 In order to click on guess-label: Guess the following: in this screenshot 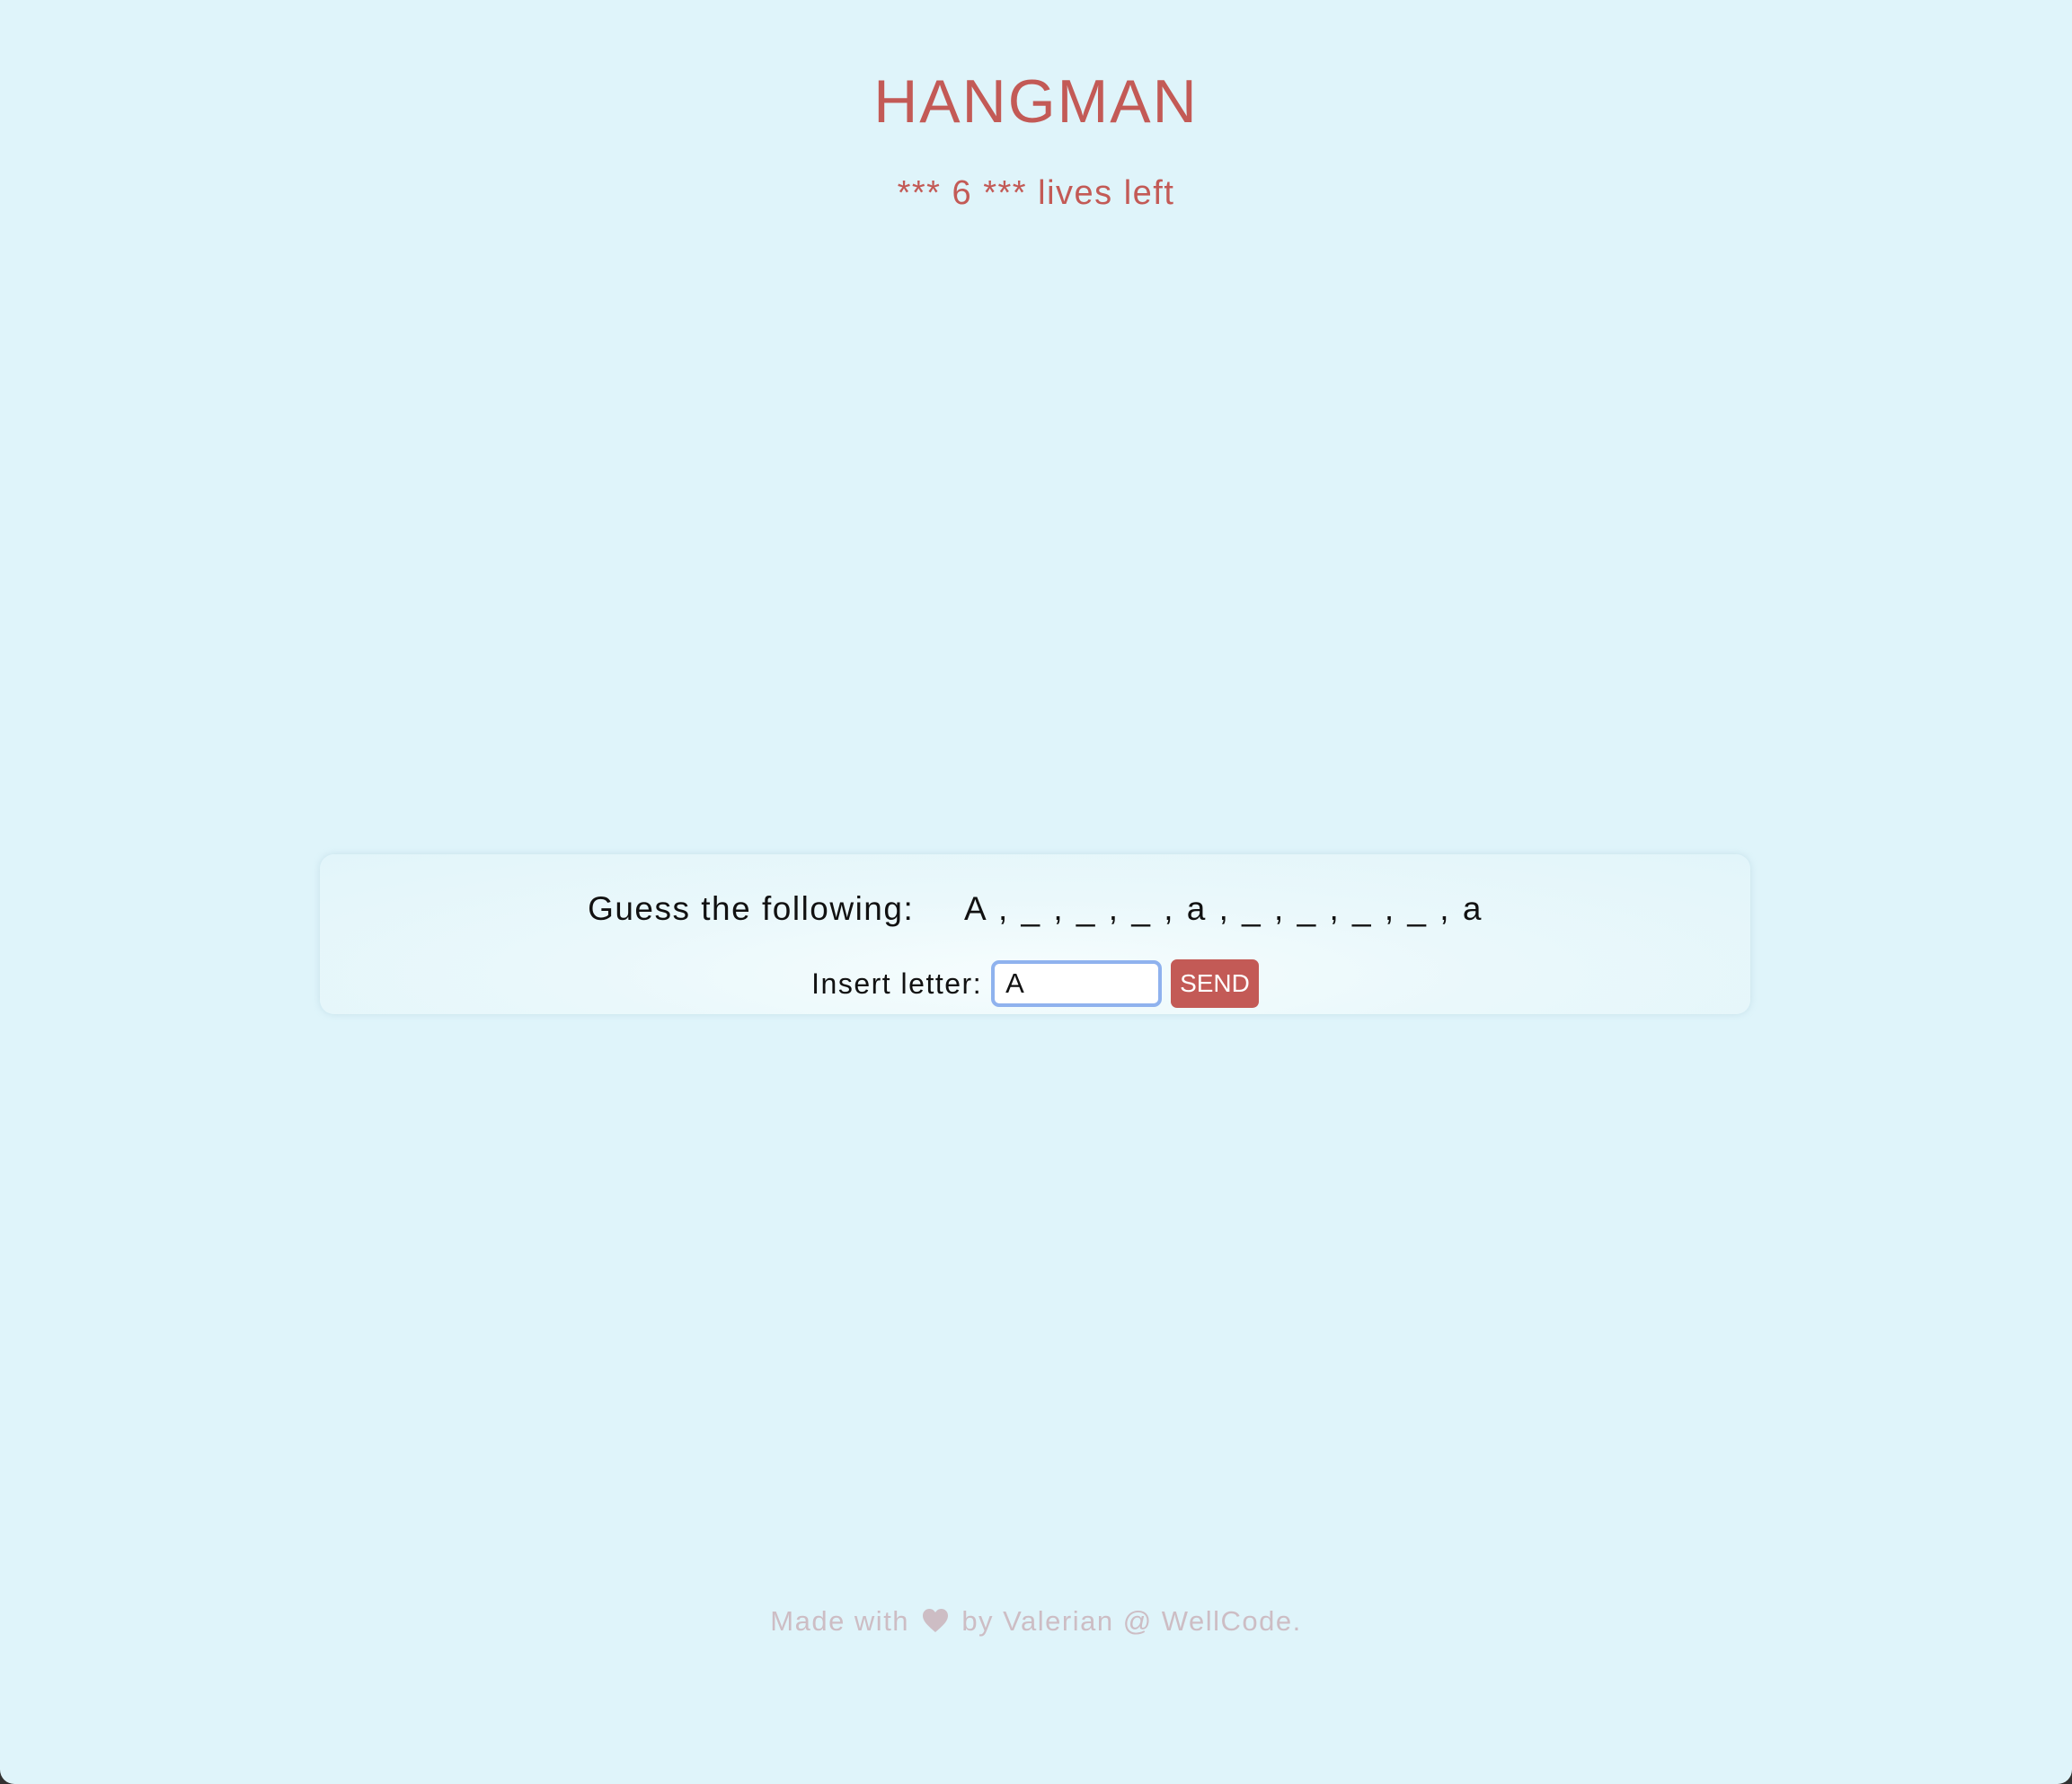, I will do `click(751, 908)`.